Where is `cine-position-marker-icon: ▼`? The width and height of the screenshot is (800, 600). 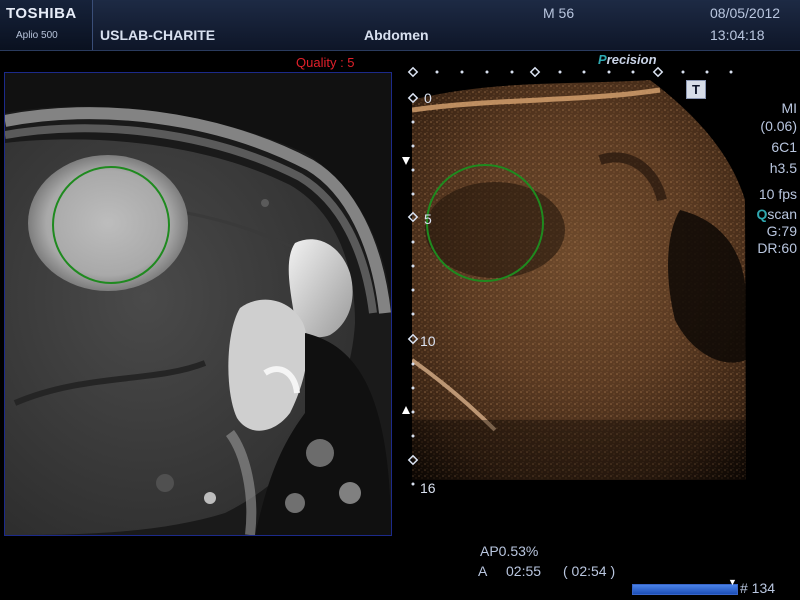
cine-position-marker-icon: ▼ is located at coordinates (732, 582).